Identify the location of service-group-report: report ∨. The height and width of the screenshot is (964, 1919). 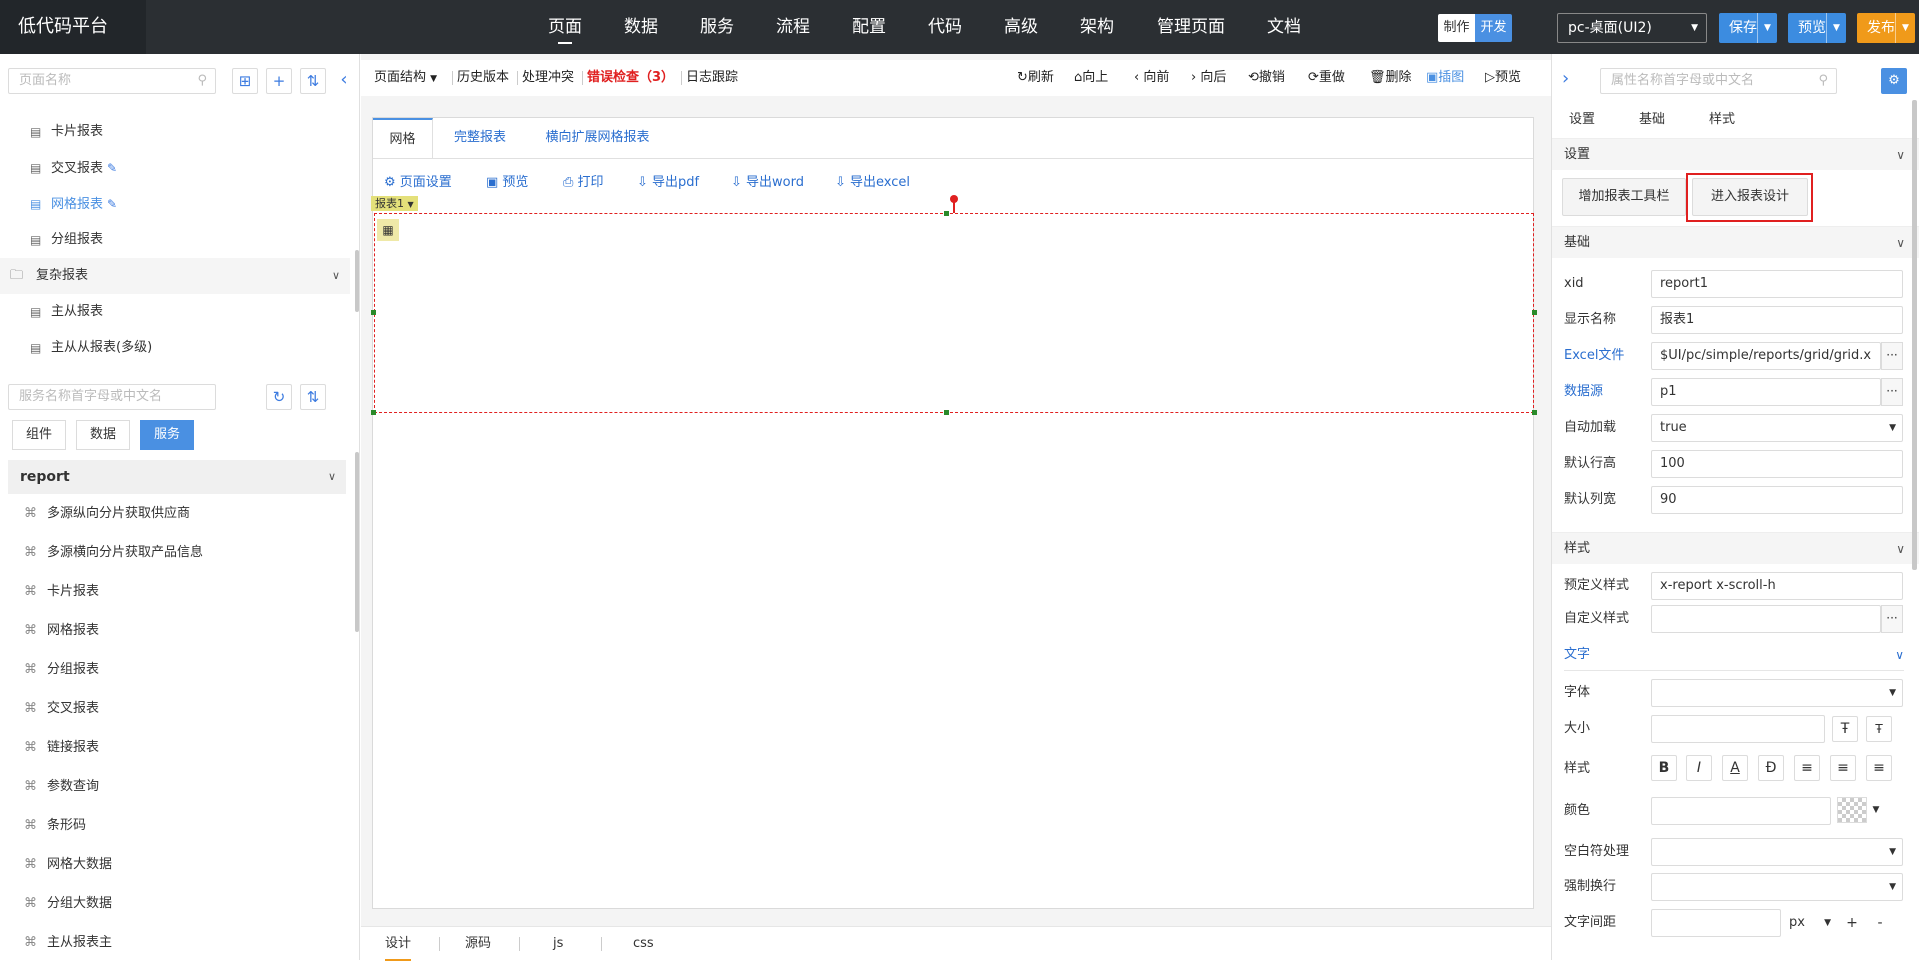
(177, 477).